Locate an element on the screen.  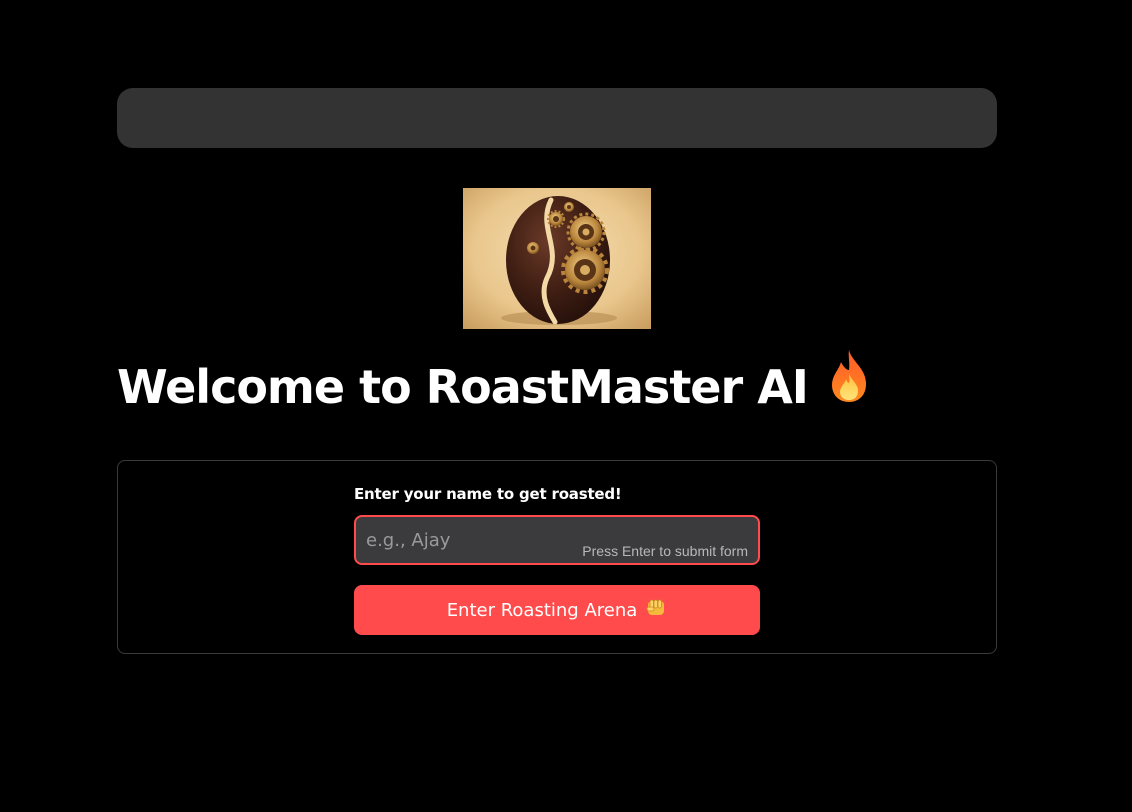
name-input is located at coordinates (557, 540).